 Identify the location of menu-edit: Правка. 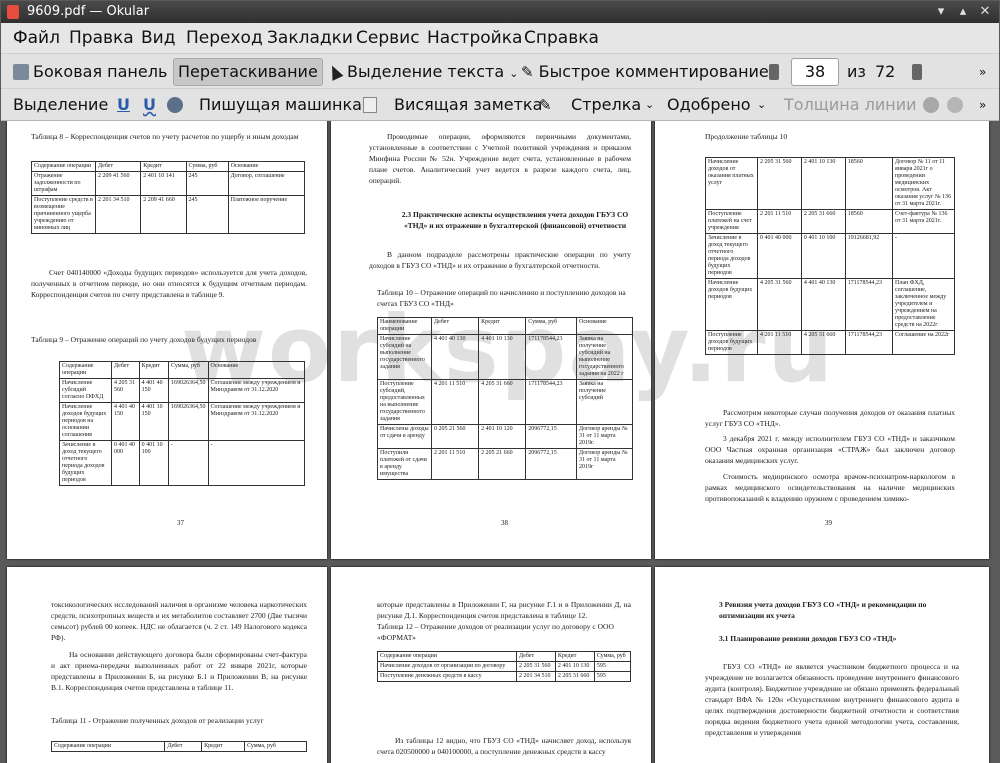
(101, 38).